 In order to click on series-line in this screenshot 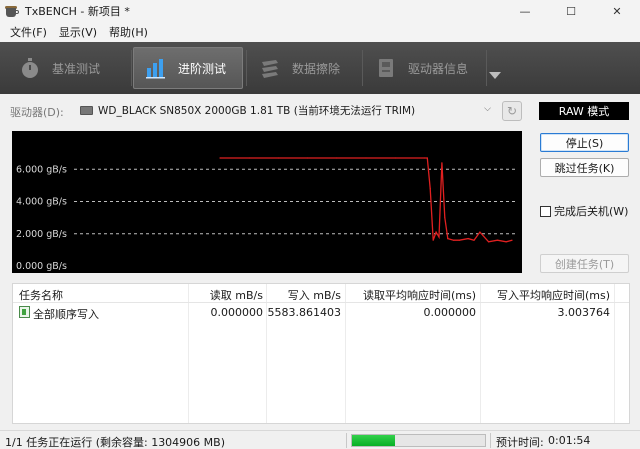, I will do `click(366, 200)`.